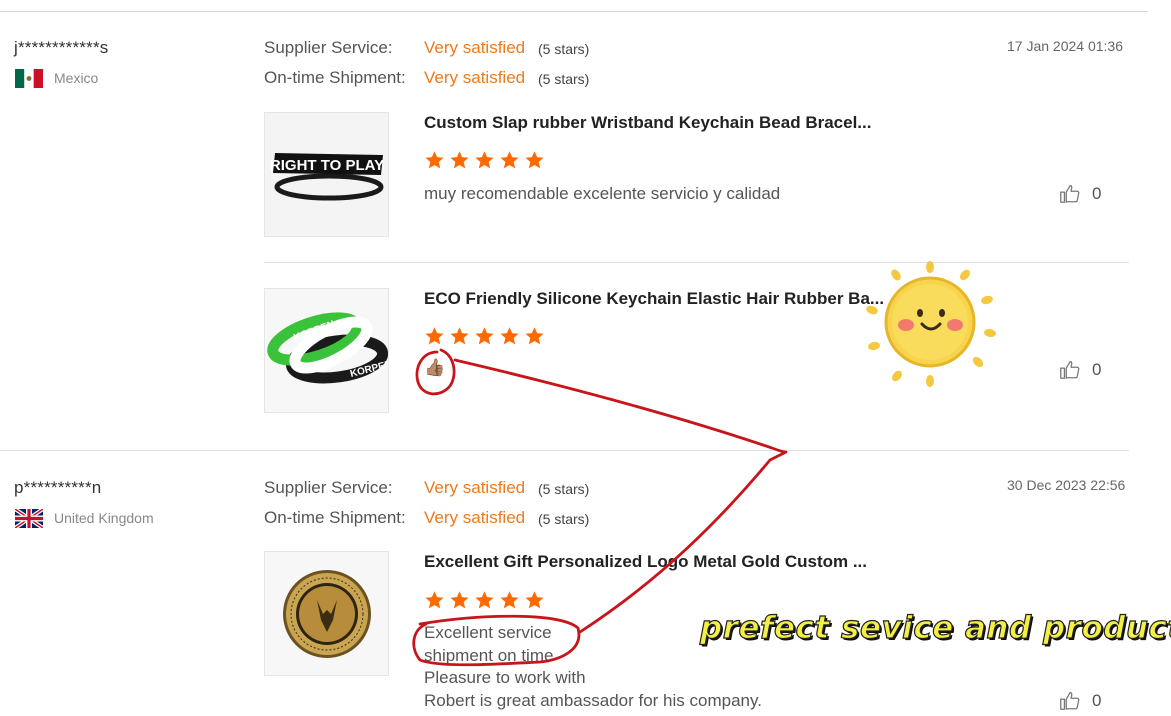 Image resolution: width=1171 pixels, height=716 pixels. I want to click on red-annotation-marks, so click(600, 507).